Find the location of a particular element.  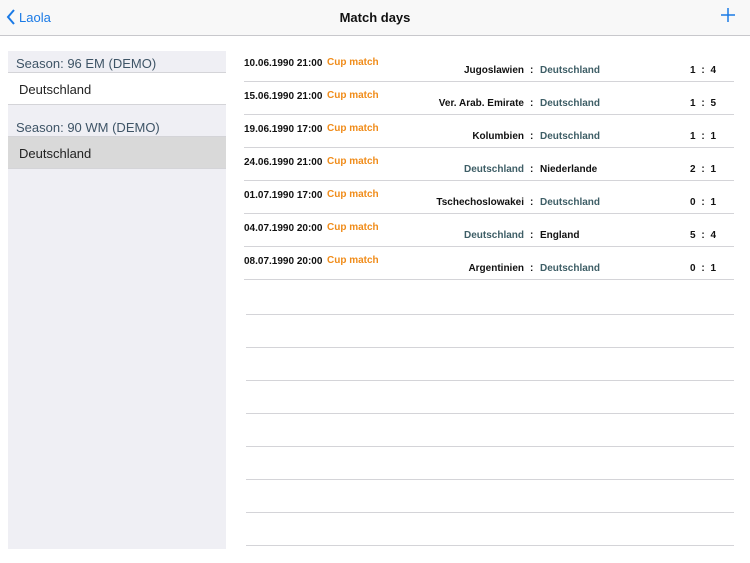

match-datetime: 04.07.1990 20:00 is located at coordinates (283, 228).